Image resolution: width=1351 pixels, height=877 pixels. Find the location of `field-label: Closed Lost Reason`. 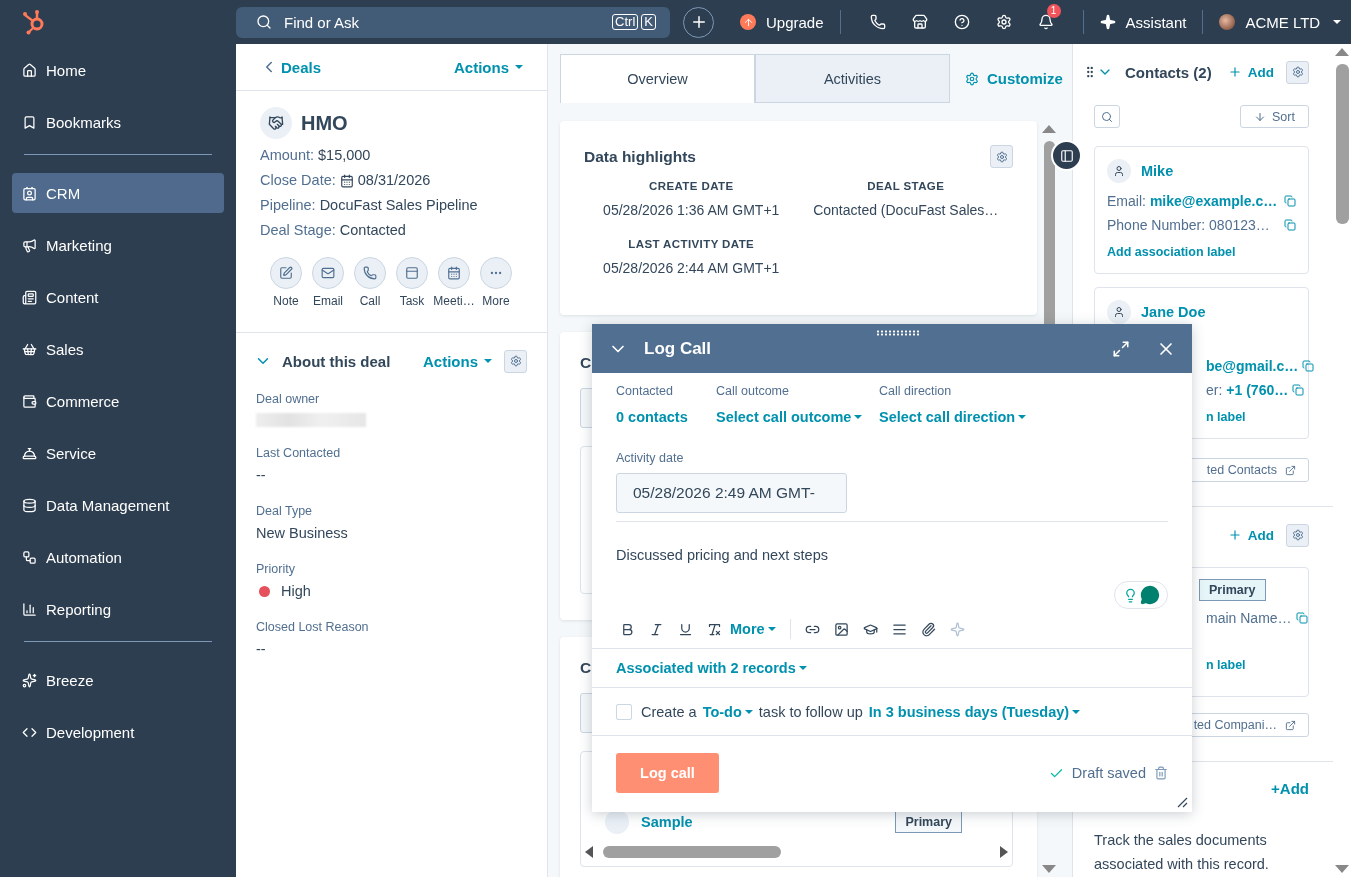

field-label: Closed Lost Reason is located at coordinates (313, 627).